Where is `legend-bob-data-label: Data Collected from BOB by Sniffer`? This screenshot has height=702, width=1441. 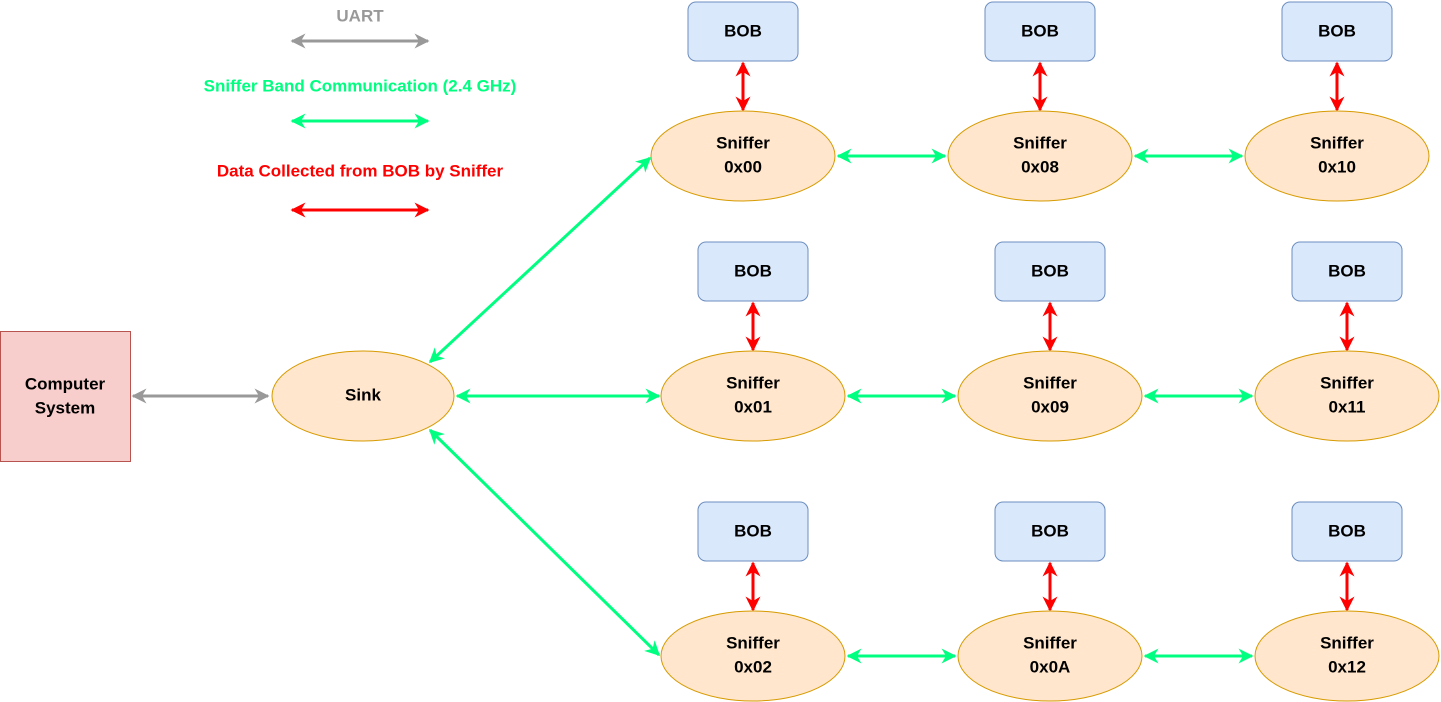 legend-bob-data-label: Data Collected from BOB by Sniffer is located at coordinates (360, 170).